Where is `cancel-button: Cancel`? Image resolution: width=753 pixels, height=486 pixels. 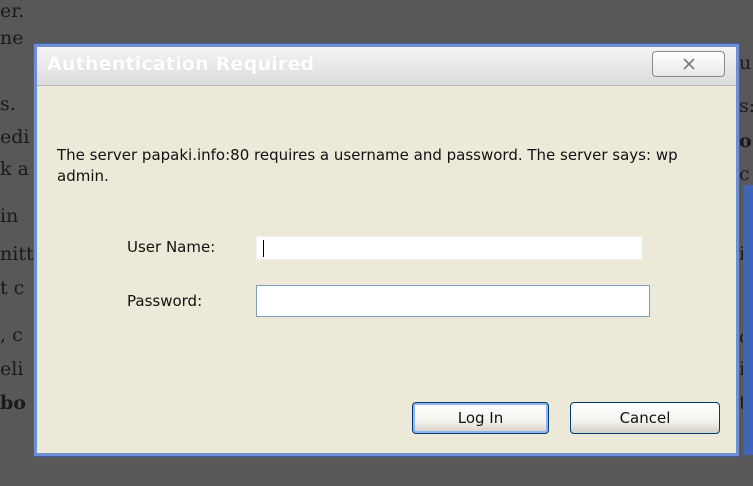
cancel-button: Cancel is located at coordinates (645, 418).